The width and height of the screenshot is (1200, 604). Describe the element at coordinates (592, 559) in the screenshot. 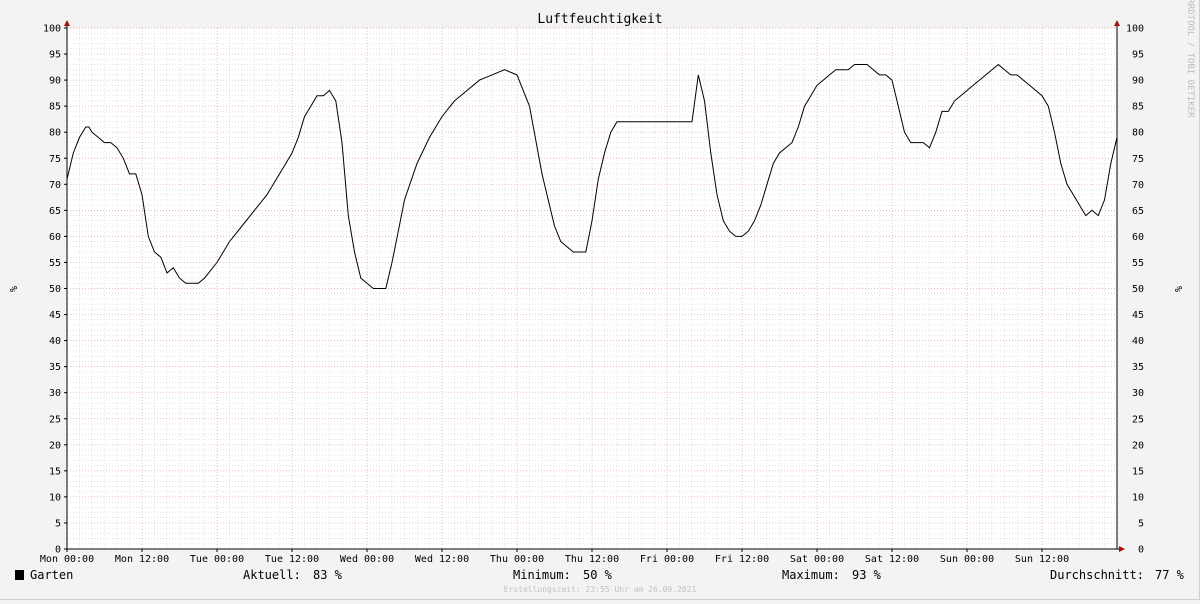

I see `x-tick-label: Thu 12:00` at that location.